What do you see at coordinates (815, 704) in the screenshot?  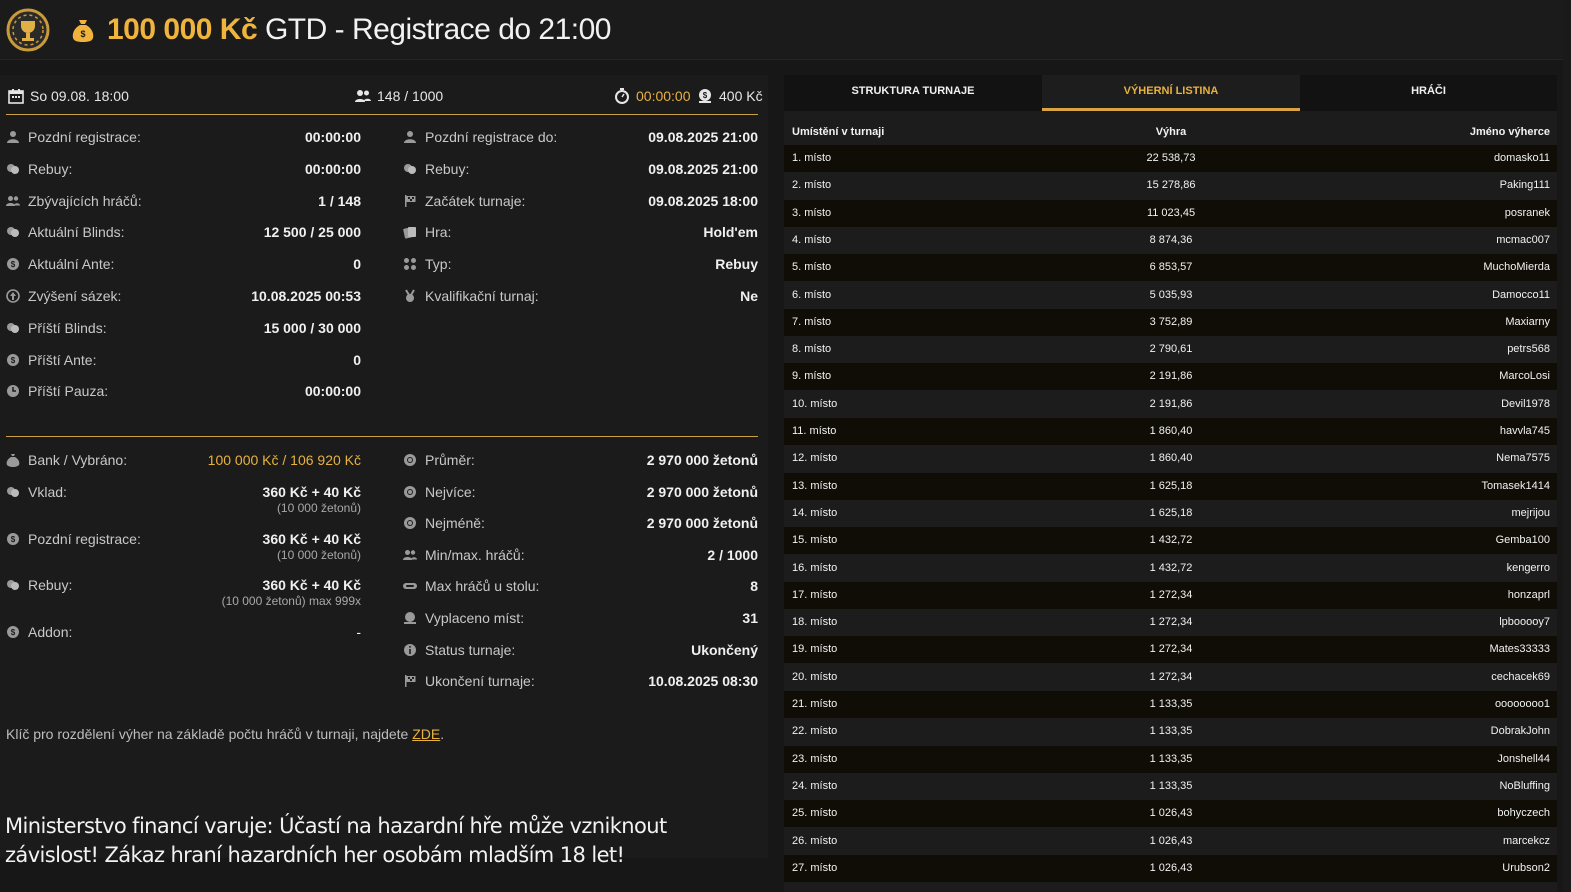 I see `place-cell: 21. místo` at bounding box center [815, 704].